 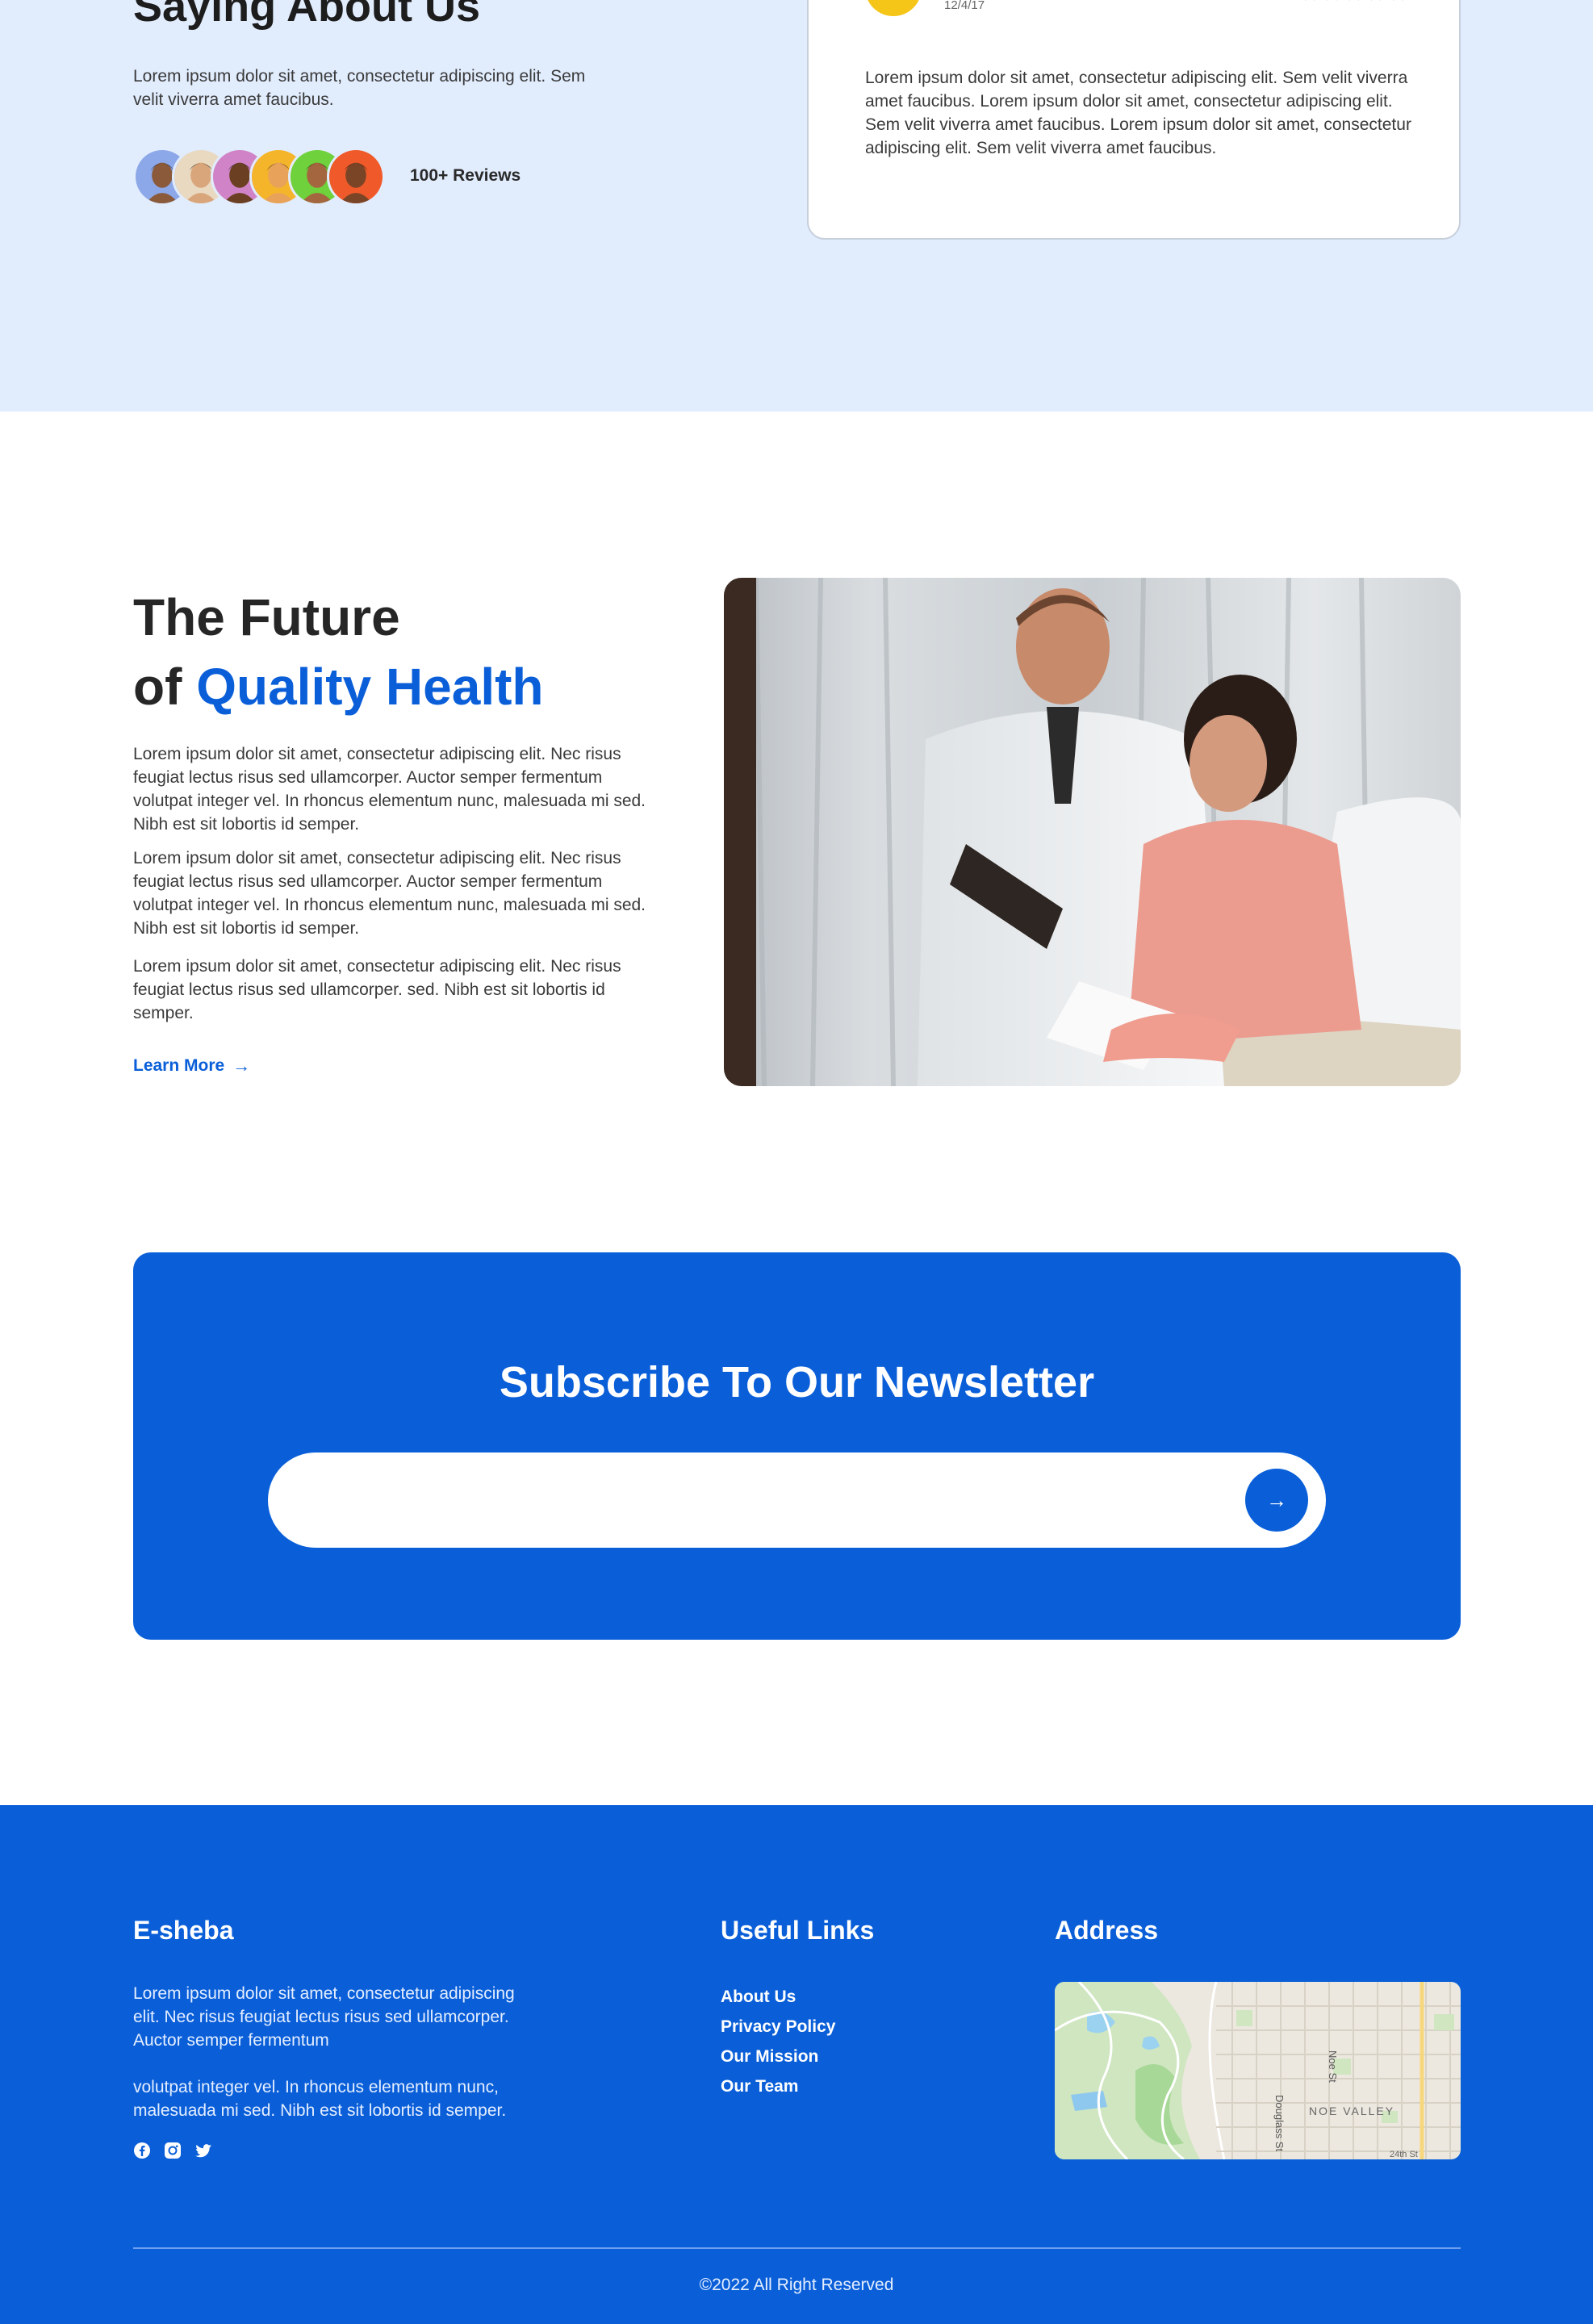 I want to click on list-item: Our Team, so click(x=778, y=2086).